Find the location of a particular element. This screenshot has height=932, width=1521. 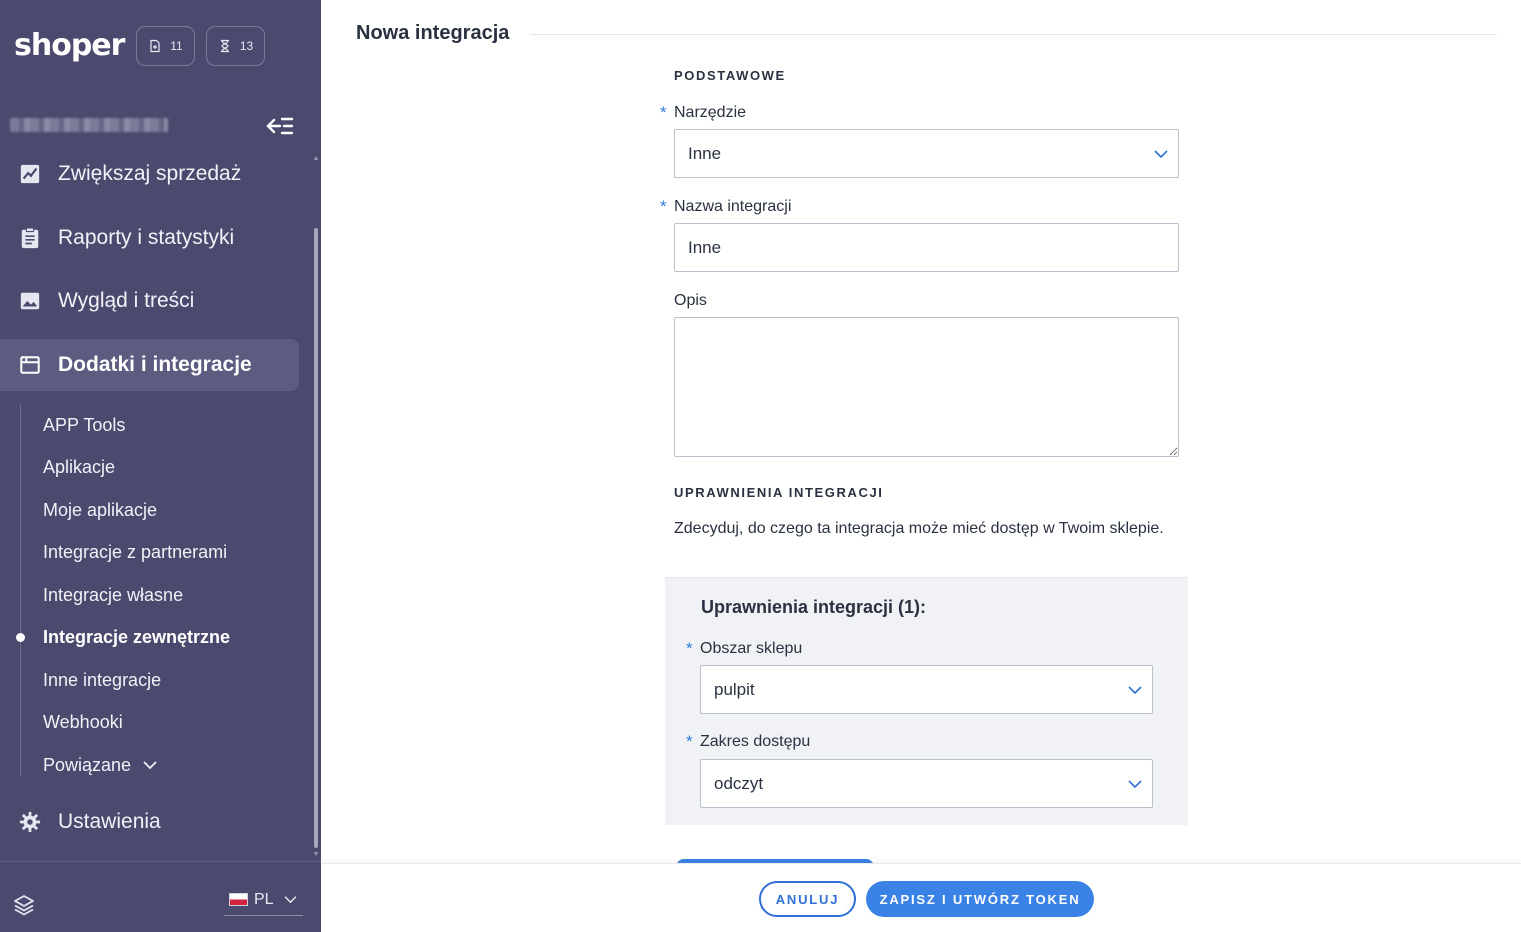

page-title: Nowa integracja is located at coordinates (433, 33).